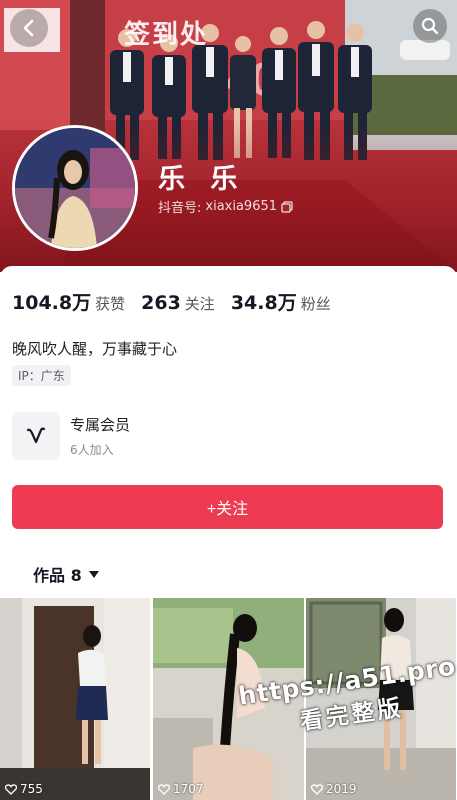 Image resolution: width=457 pixels, height=800 pixels. I want to click on avatar, so click(75, 188).